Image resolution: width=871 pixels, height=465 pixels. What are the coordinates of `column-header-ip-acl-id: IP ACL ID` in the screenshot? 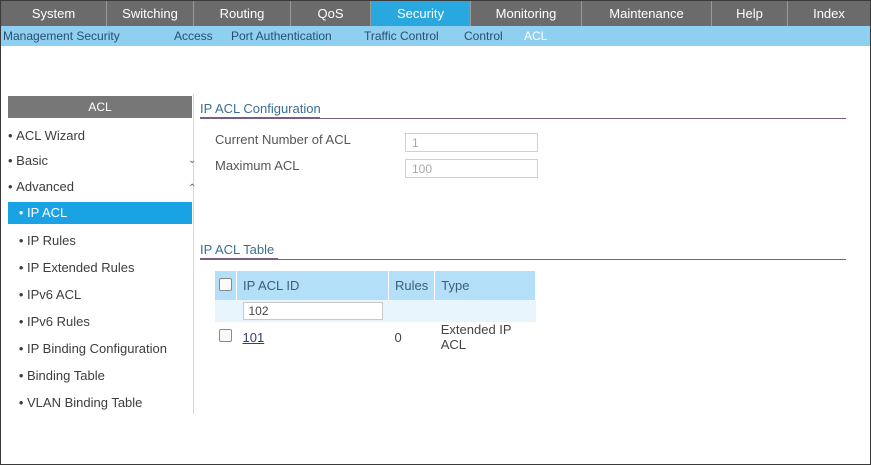 It's located at (312, 285).